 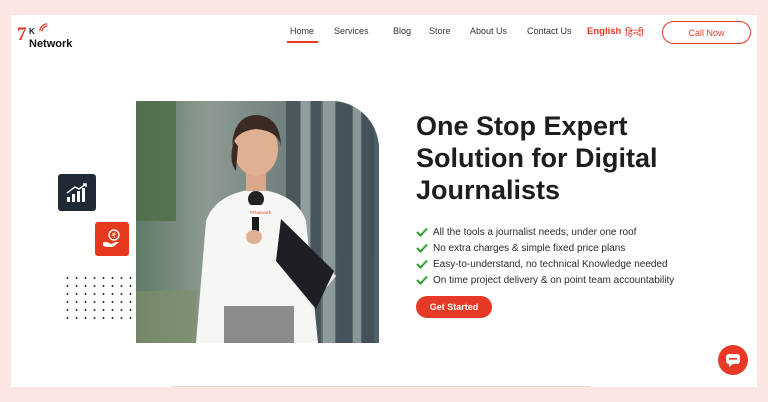 I want to click on chat-bubble-icon, so click(x=733, y=360).